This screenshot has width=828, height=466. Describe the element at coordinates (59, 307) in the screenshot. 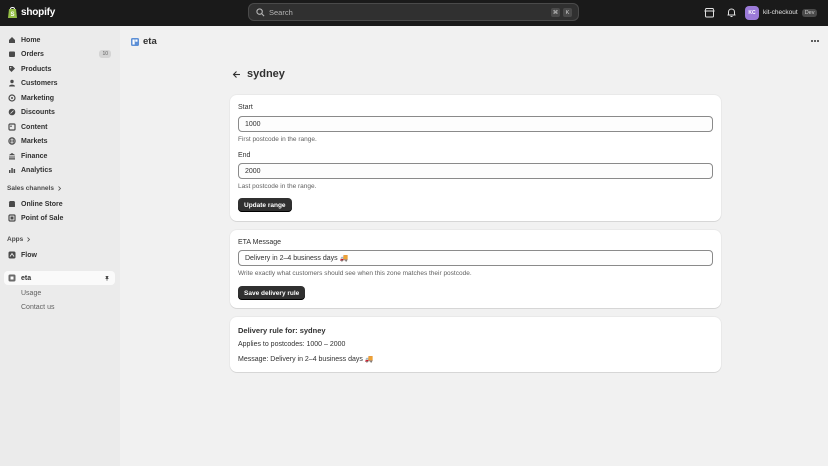

I see `sidebar-item-contact-us: Contact us` at that location.